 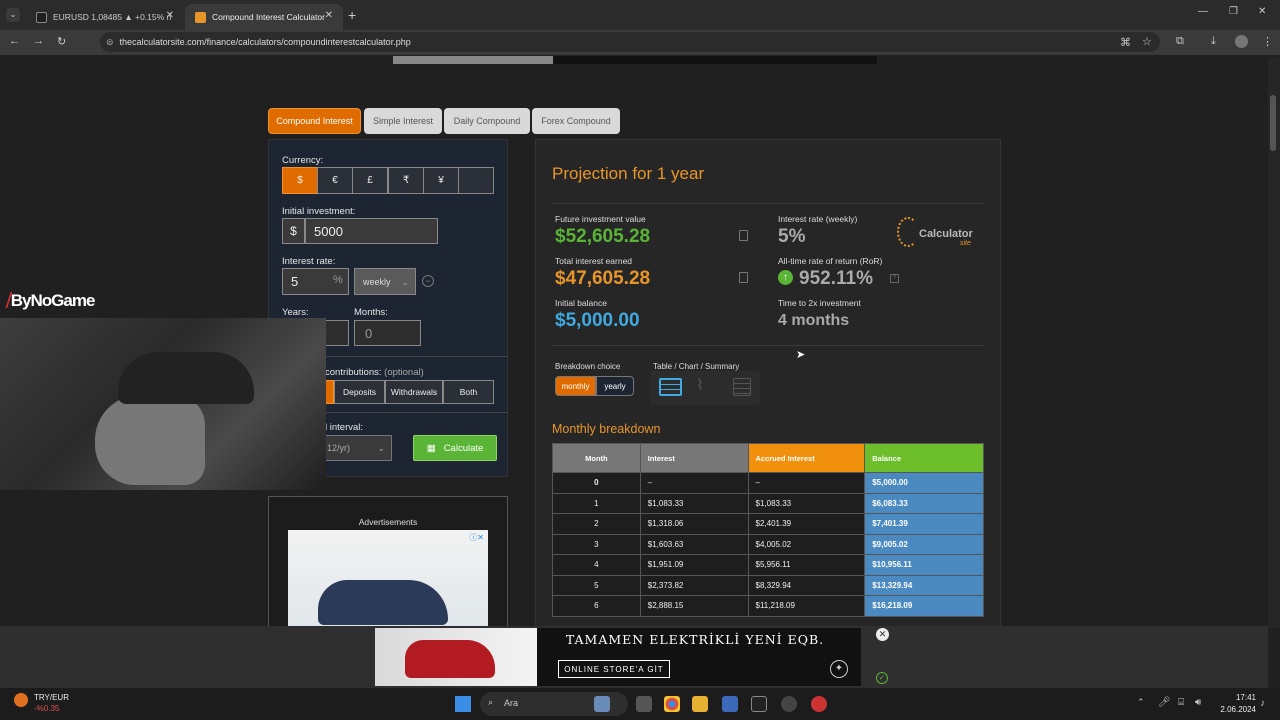 I want to click on notification-bell-icon: ♪, so click(x=1262, y=703).